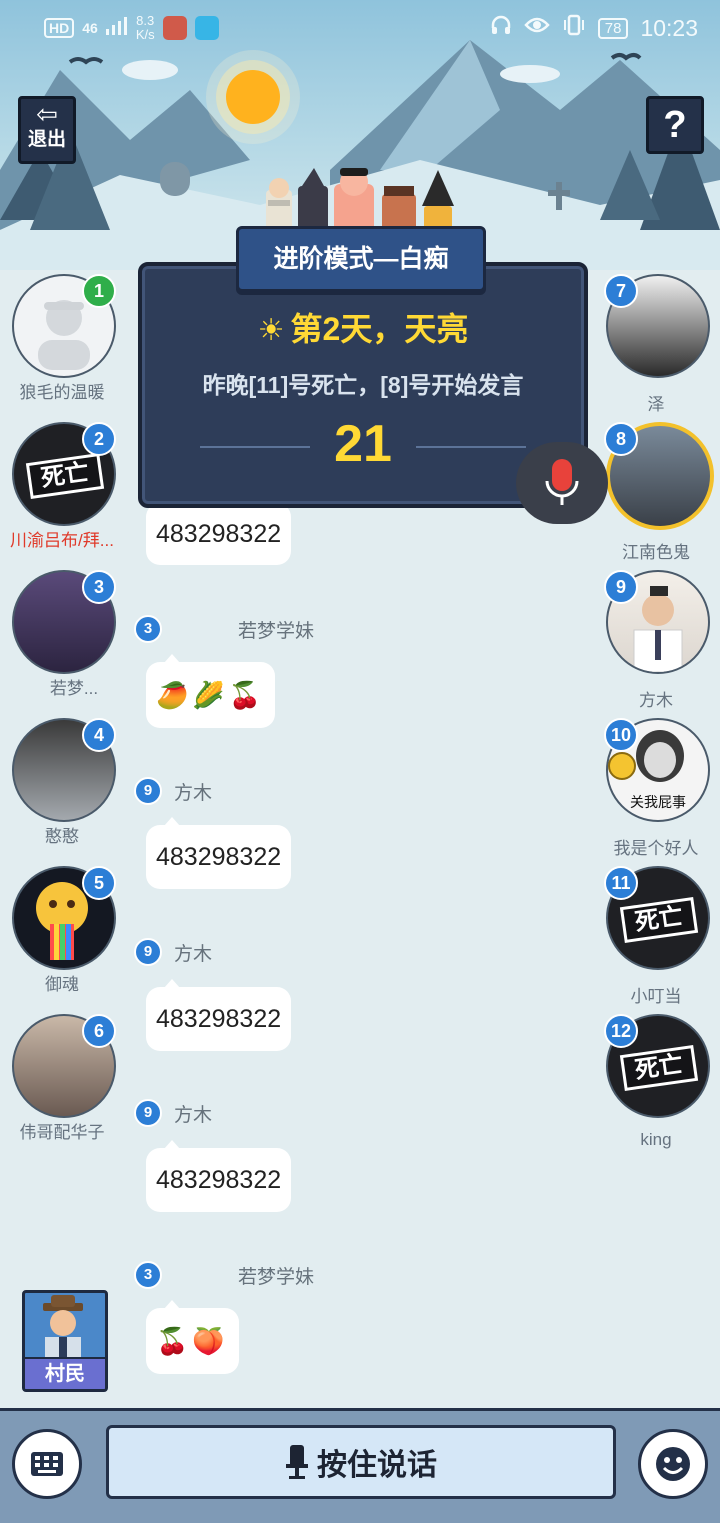  I want to click on status-bar: HD 46 8.3 K/s 78 10:23, so click(360, 28).